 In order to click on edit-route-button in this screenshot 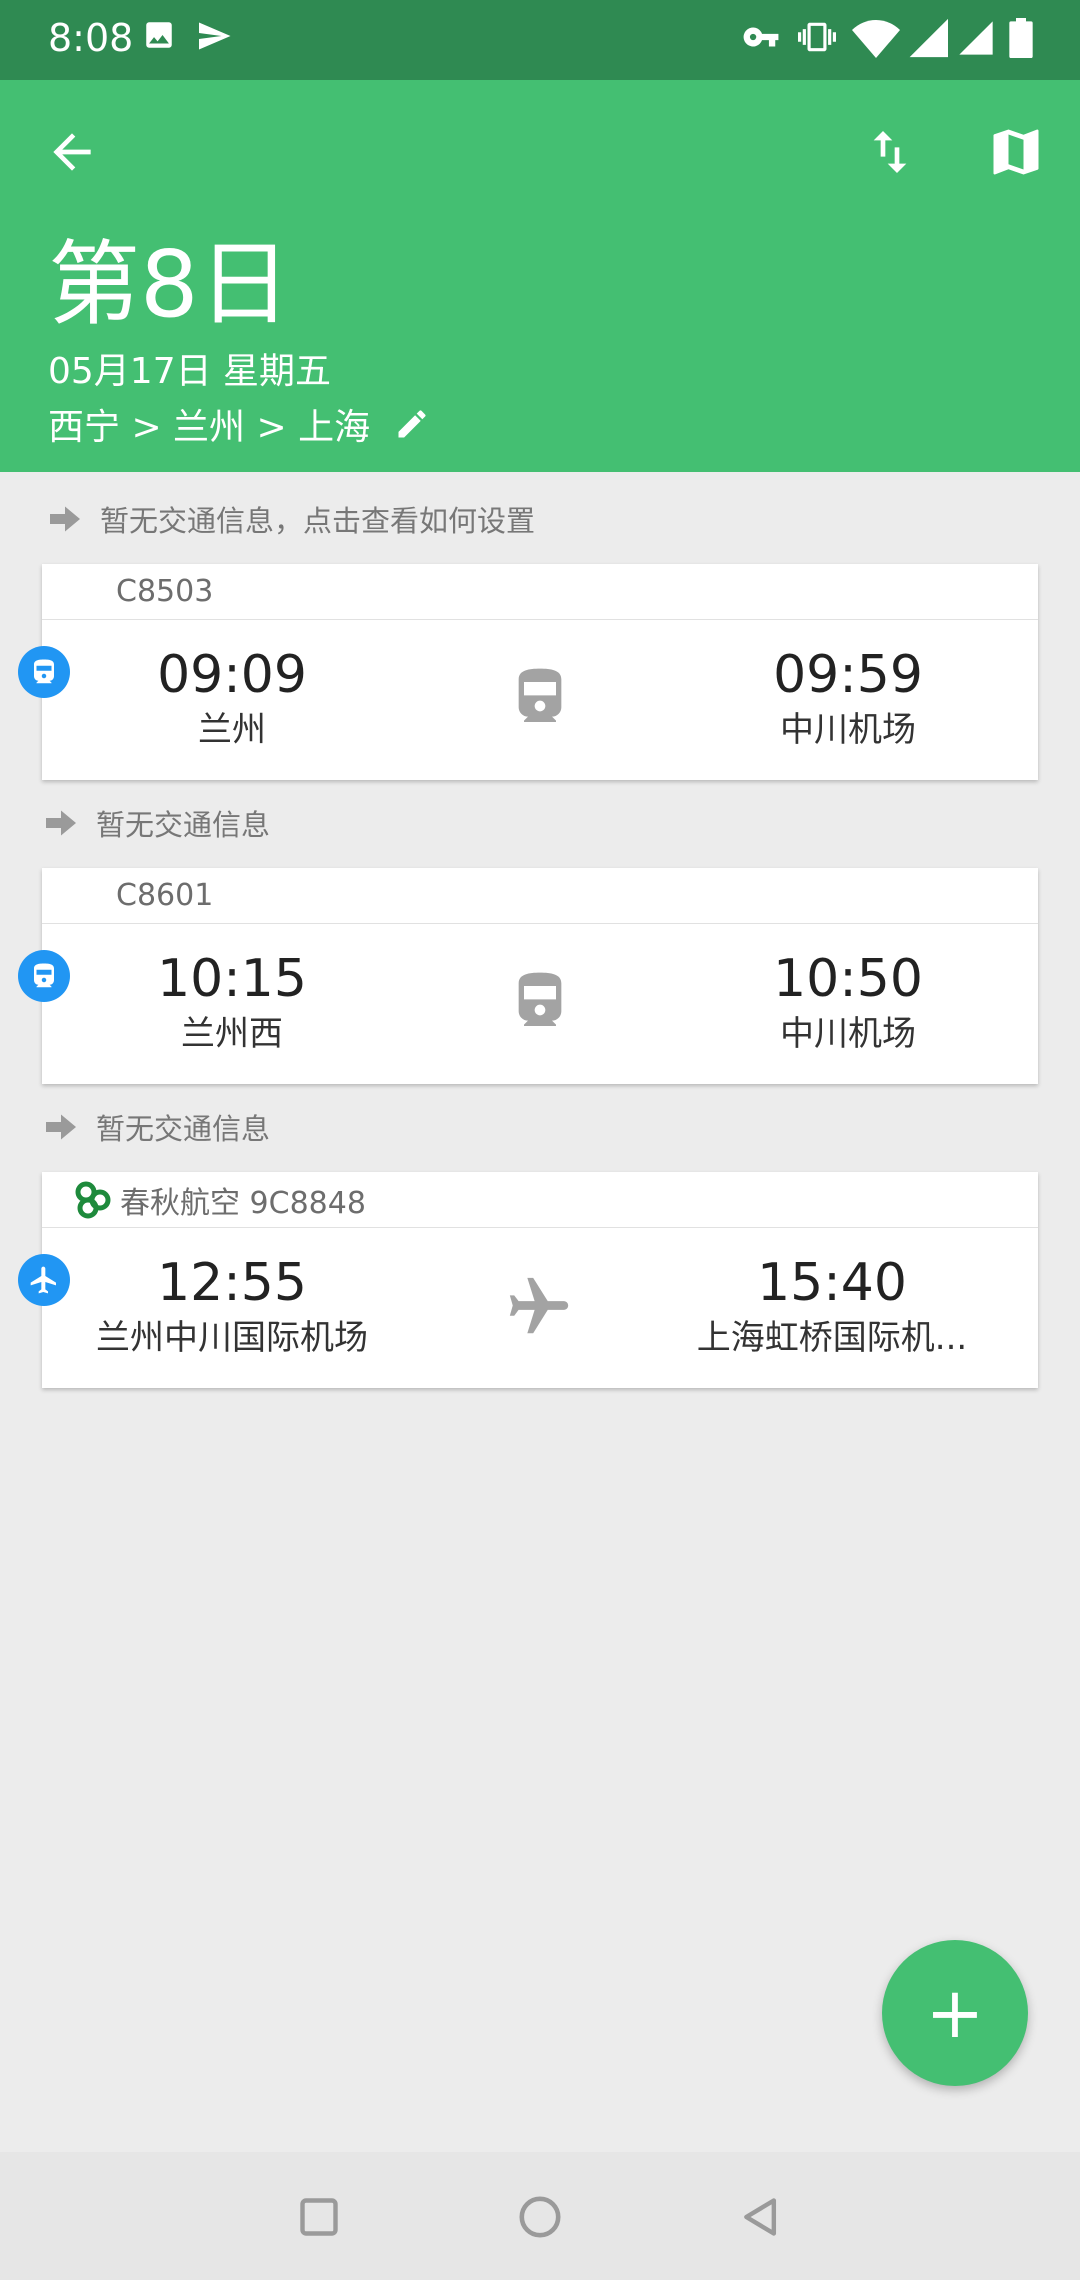, I will do `click(412, 424)`.